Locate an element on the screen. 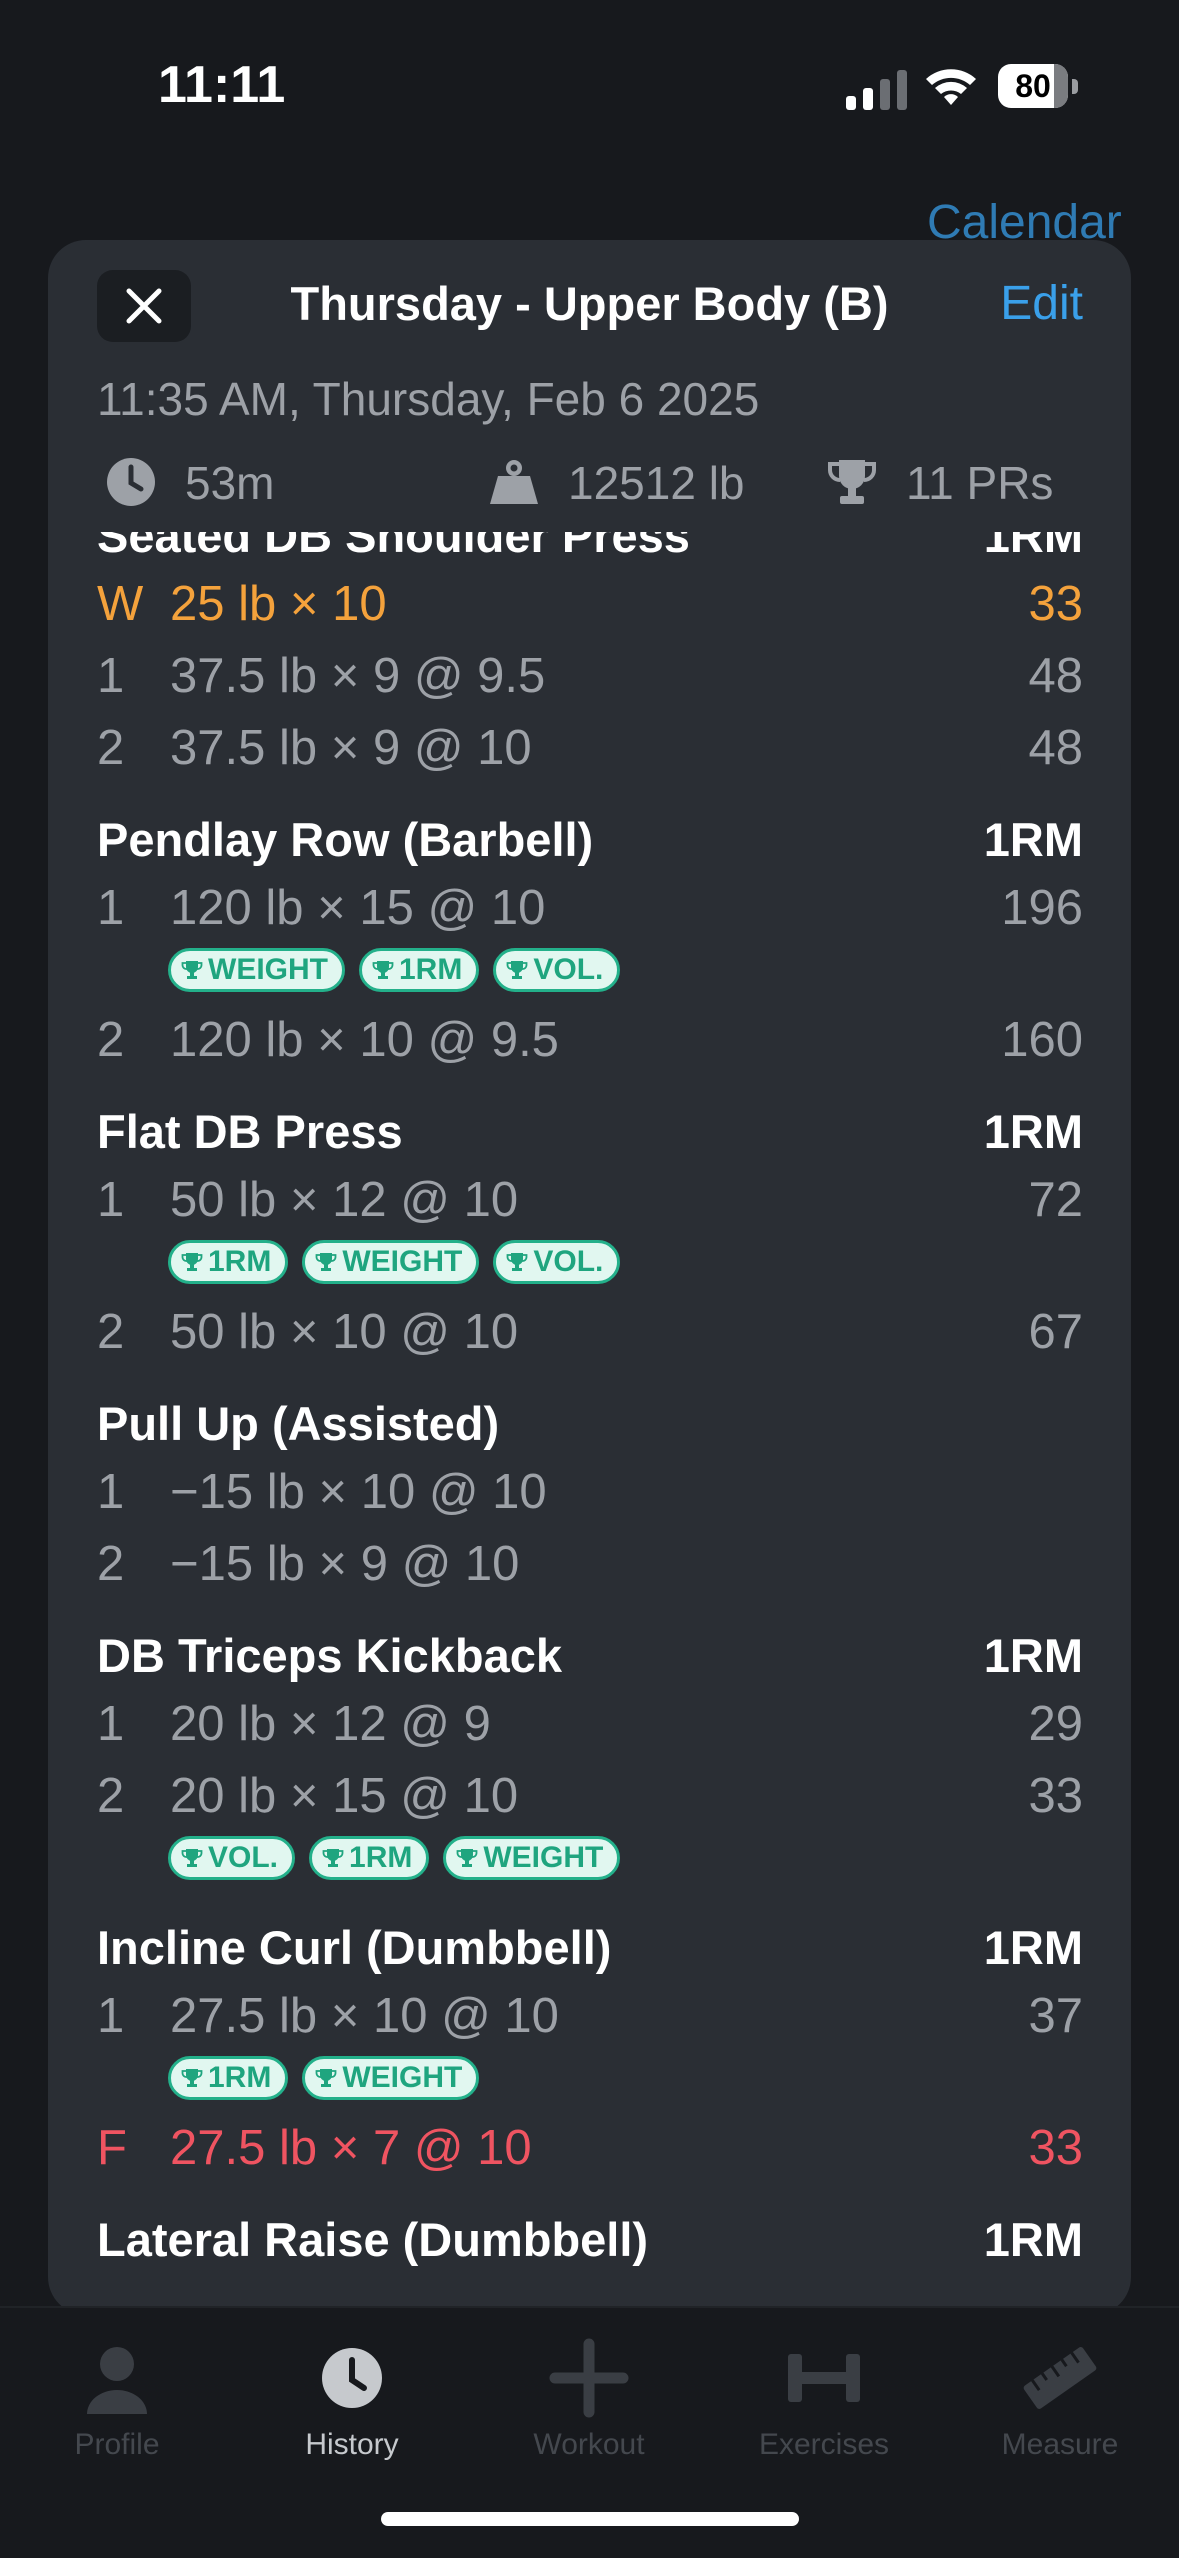  tab-history: History is located at coordinates (352, 2399).